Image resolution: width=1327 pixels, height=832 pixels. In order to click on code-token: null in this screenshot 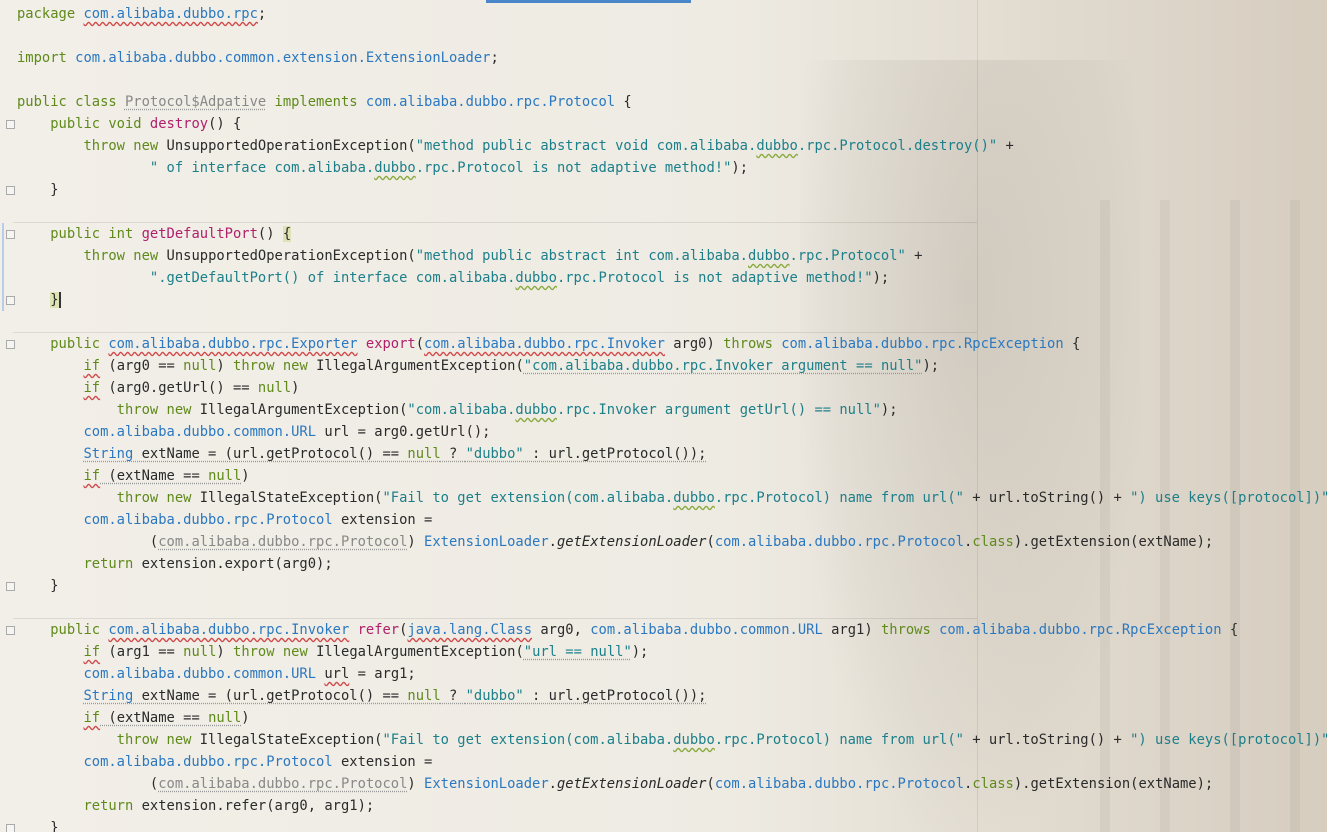, I will do `click(200, 366)`.